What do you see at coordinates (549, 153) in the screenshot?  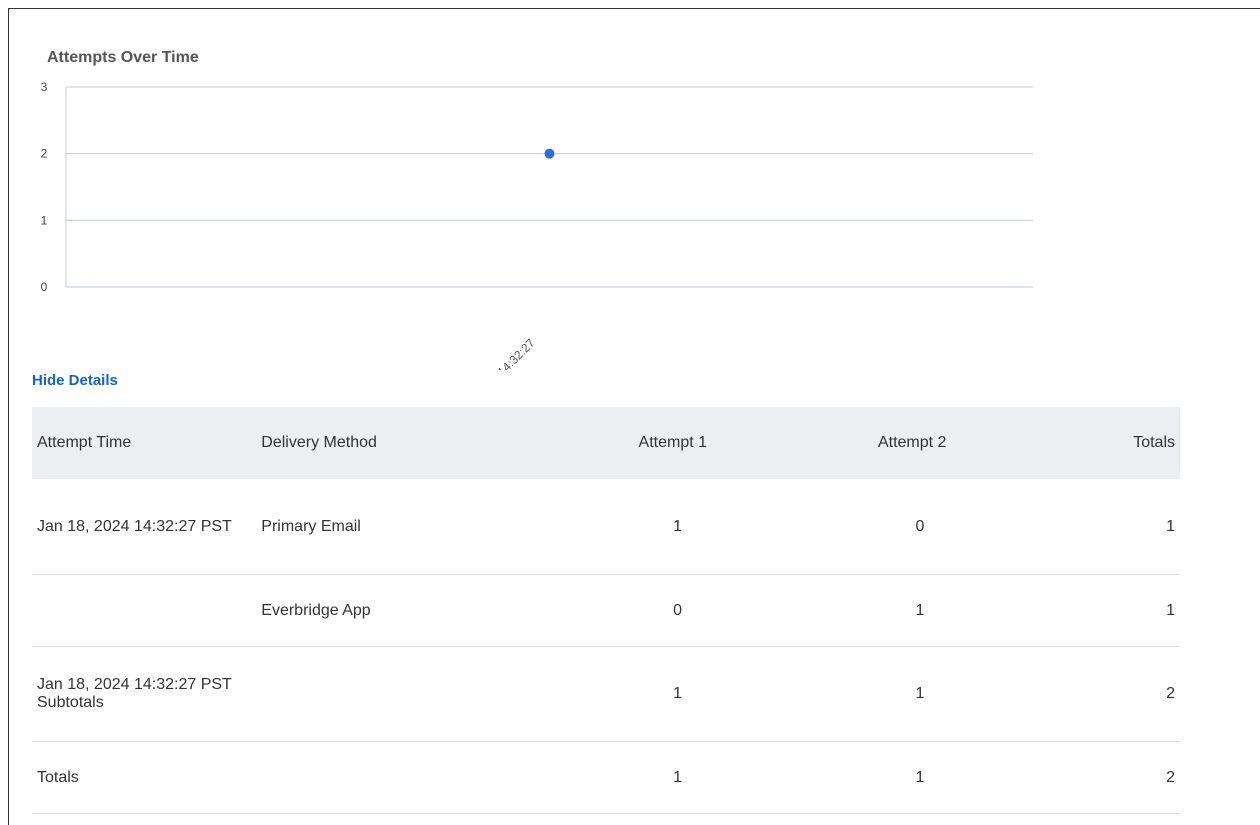 I see `data-point` at bounding box center [549, 153].